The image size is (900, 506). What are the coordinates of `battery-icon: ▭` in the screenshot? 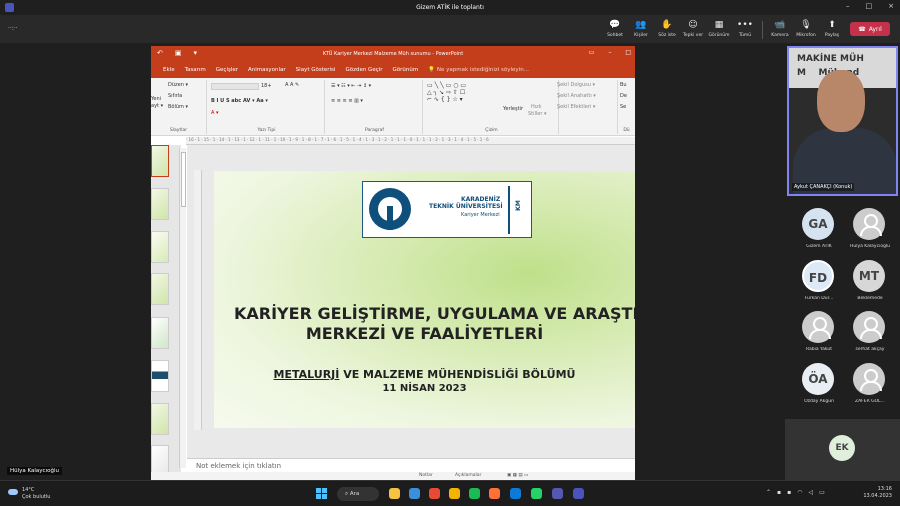 It's located at (822, 492).